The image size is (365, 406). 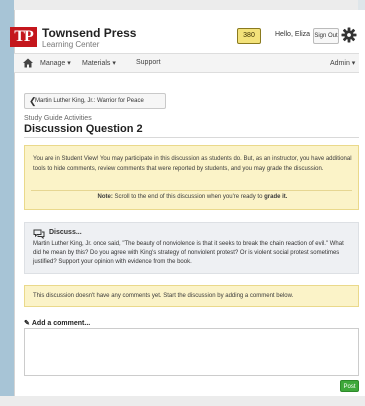 What do you see at coordinates (7, 203) in the screenshot?
I see `window-frame-left` at bounding box center [7, 203].